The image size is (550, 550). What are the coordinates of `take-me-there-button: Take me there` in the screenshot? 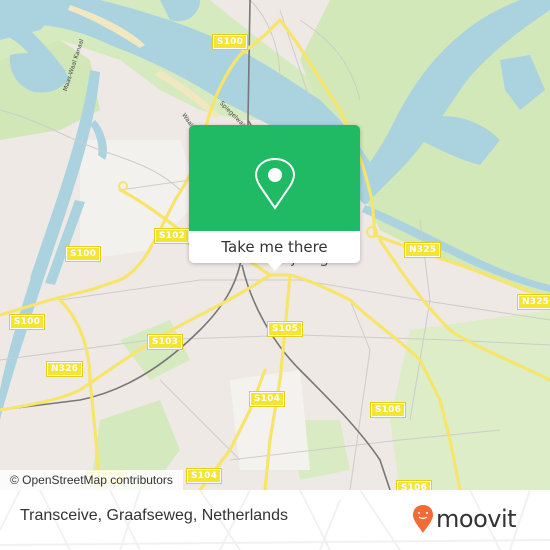 It's located at (274, 247).